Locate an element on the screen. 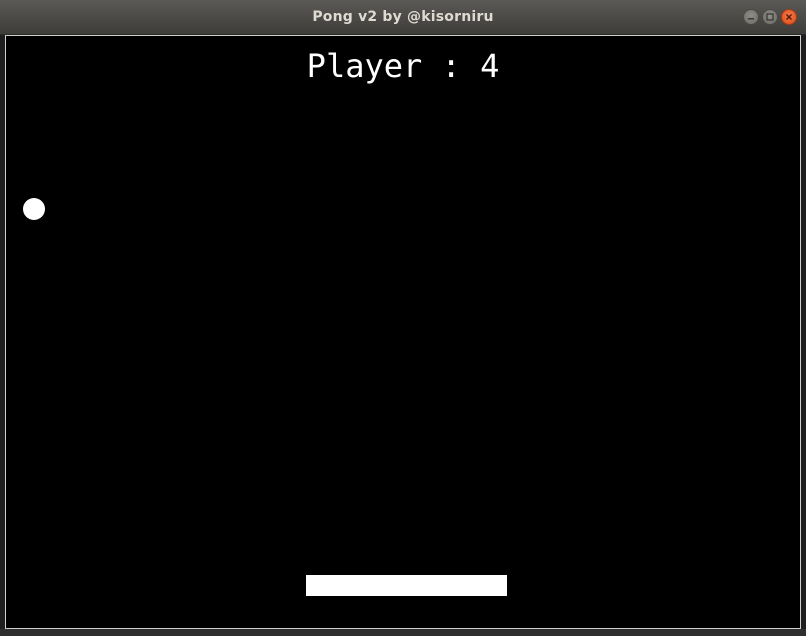 The height and width of the screenshot is (636, 806). title-bar: Pong v2 by @kisorniru is located at coordinates (403, 17).